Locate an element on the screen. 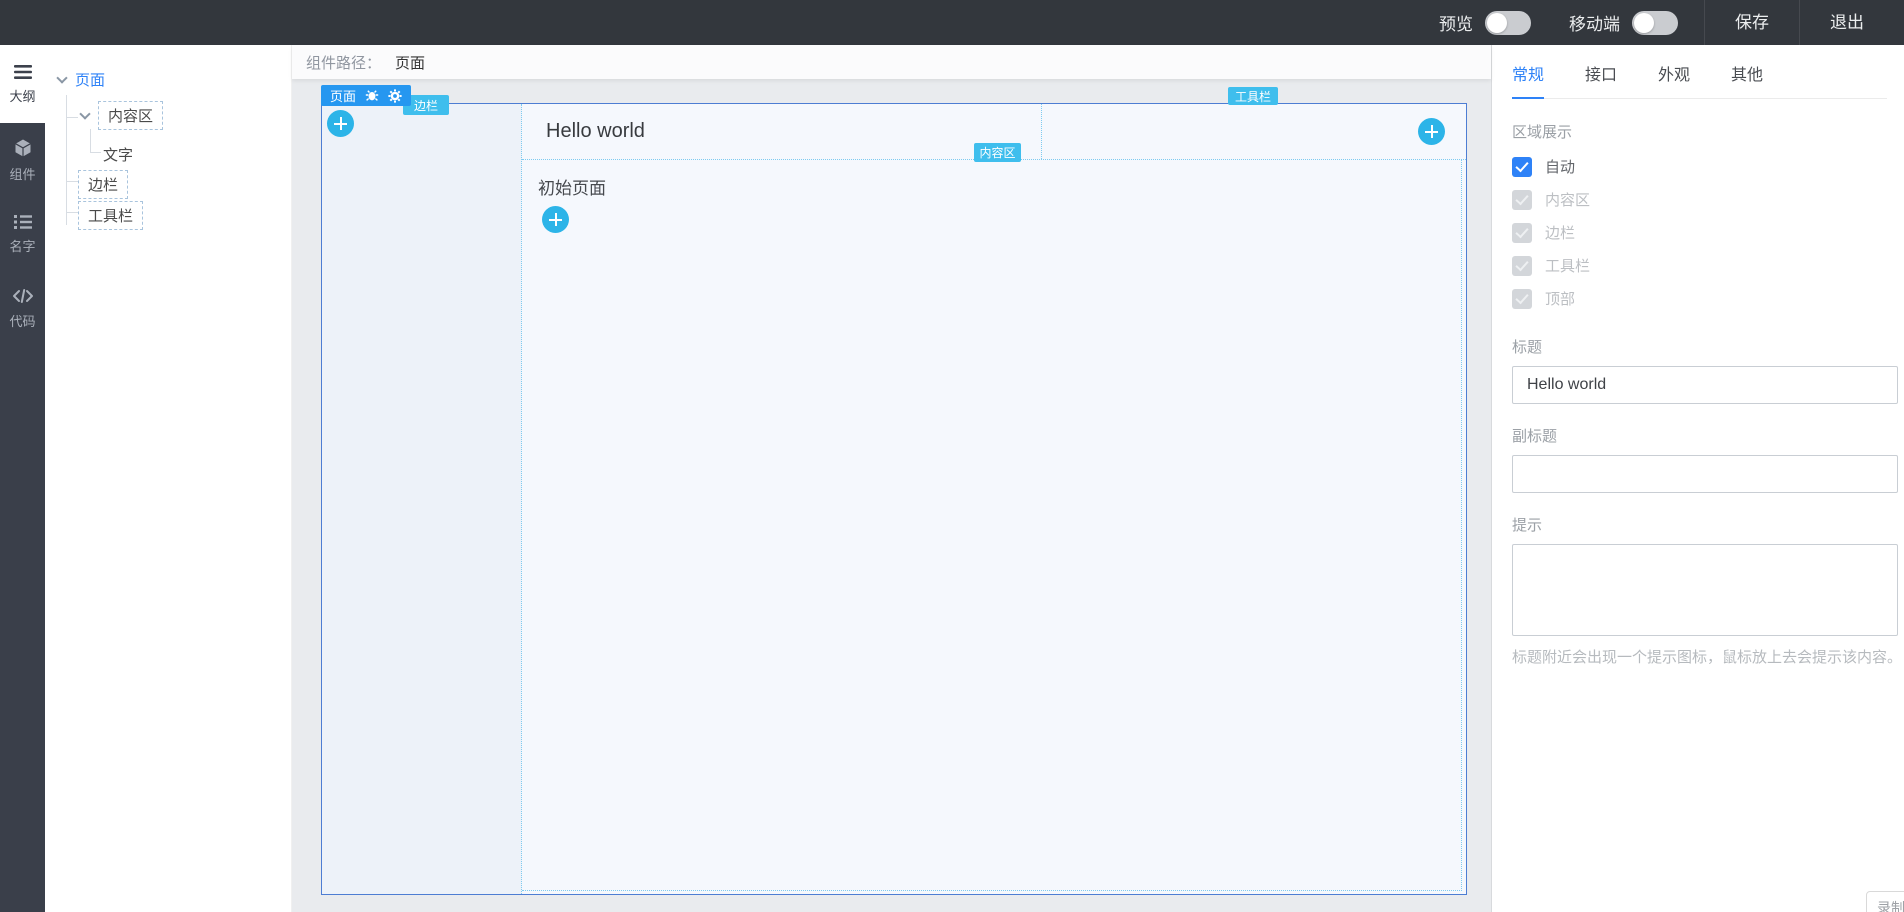  outline-icon is located at coordinates (23, 72).